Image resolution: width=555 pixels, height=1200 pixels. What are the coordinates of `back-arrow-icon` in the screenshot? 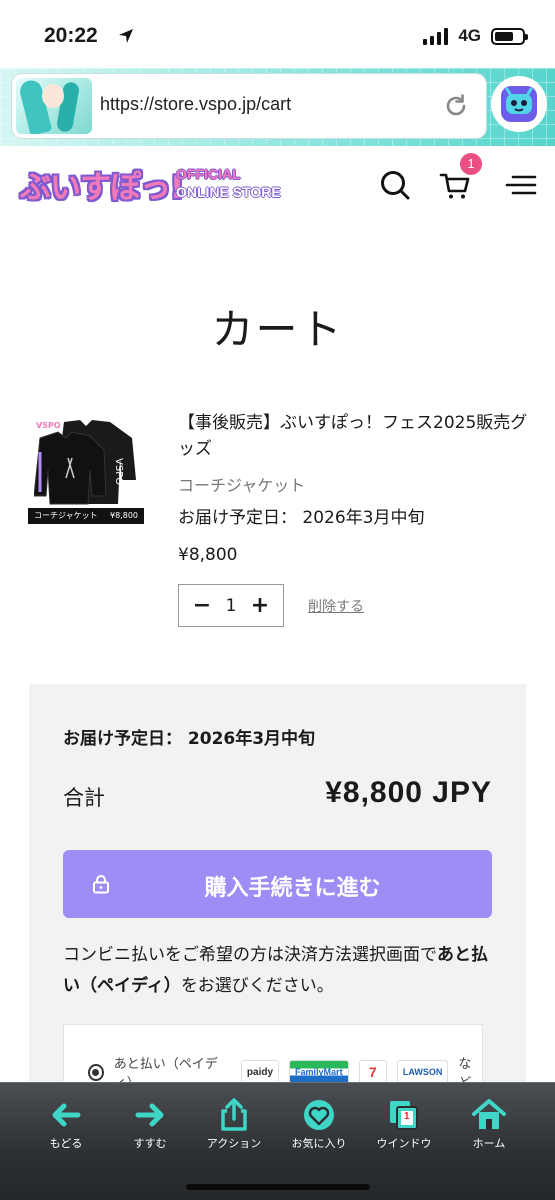 It's located at (66, 1115).